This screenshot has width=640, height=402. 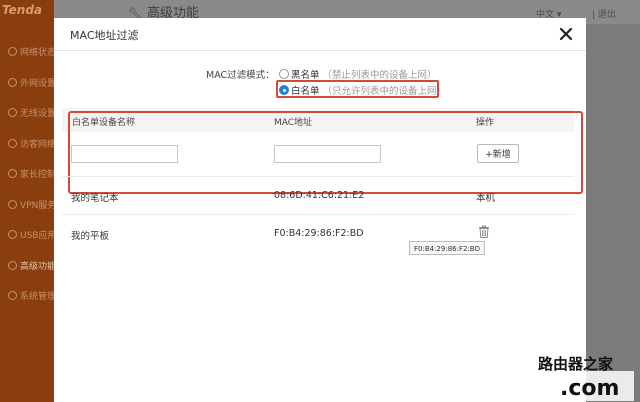 What do you see at coordinates (27, 297) in the screenshot?
I see `sidebar-item-system: 系统管理` at bounding box center [27, 297].